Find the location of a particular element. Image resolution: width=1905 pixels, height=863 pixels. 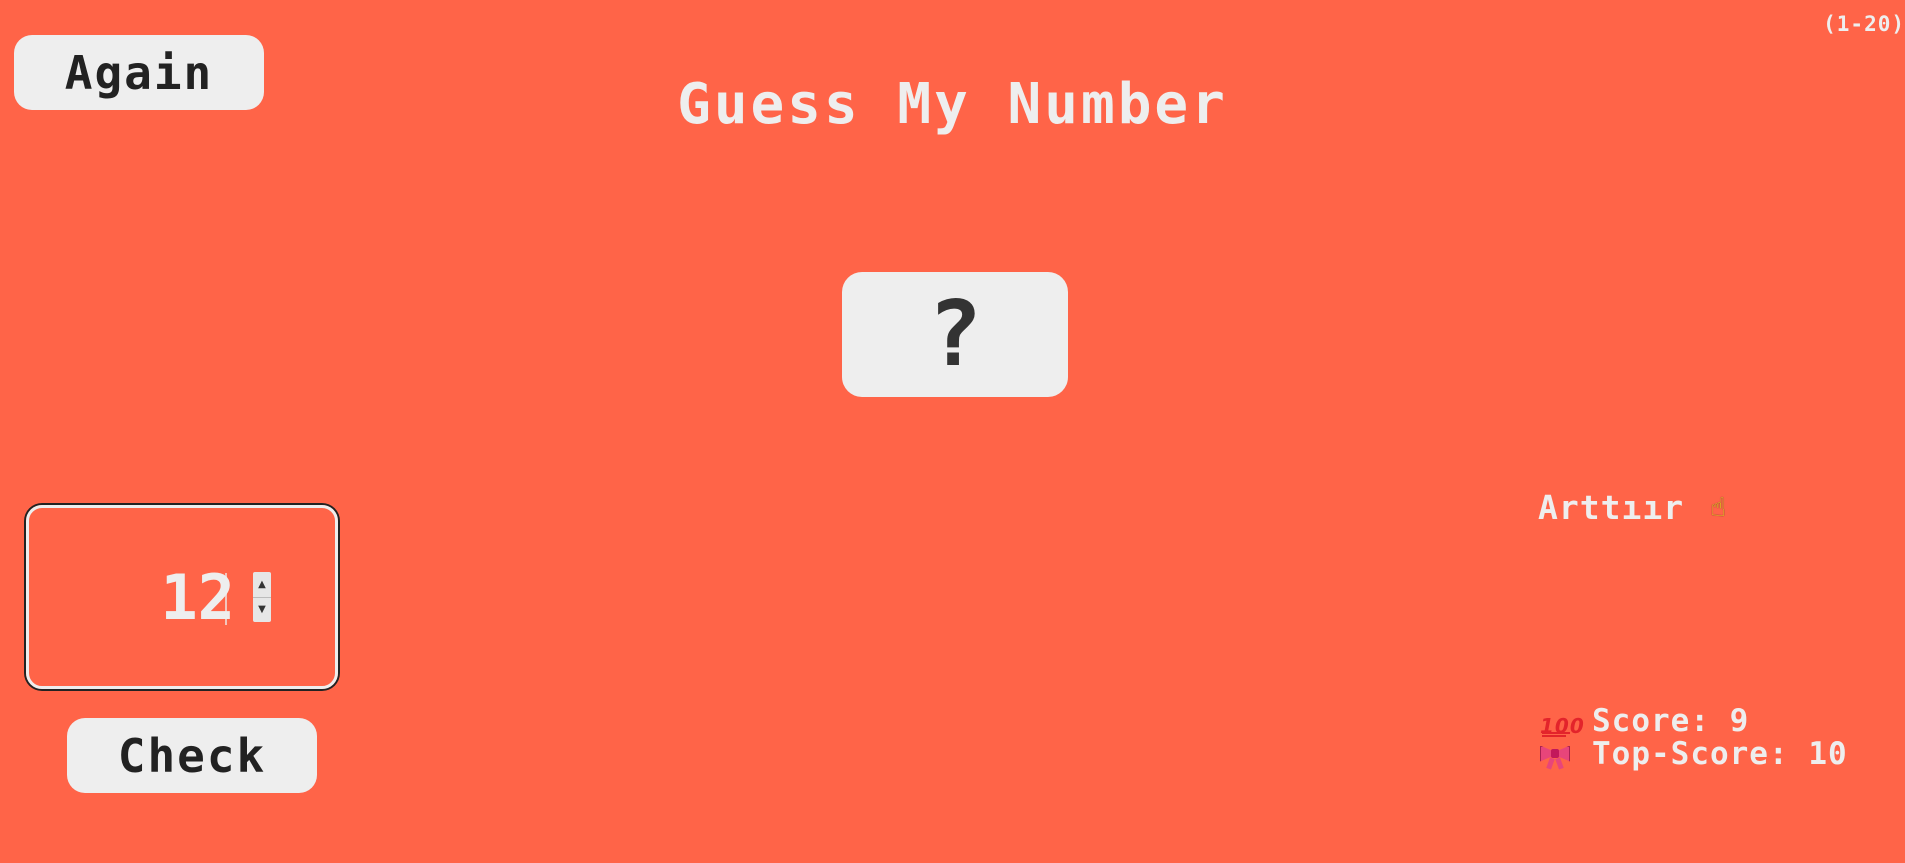

range-hint: (1-20) is located at coordinates (1864, 24).